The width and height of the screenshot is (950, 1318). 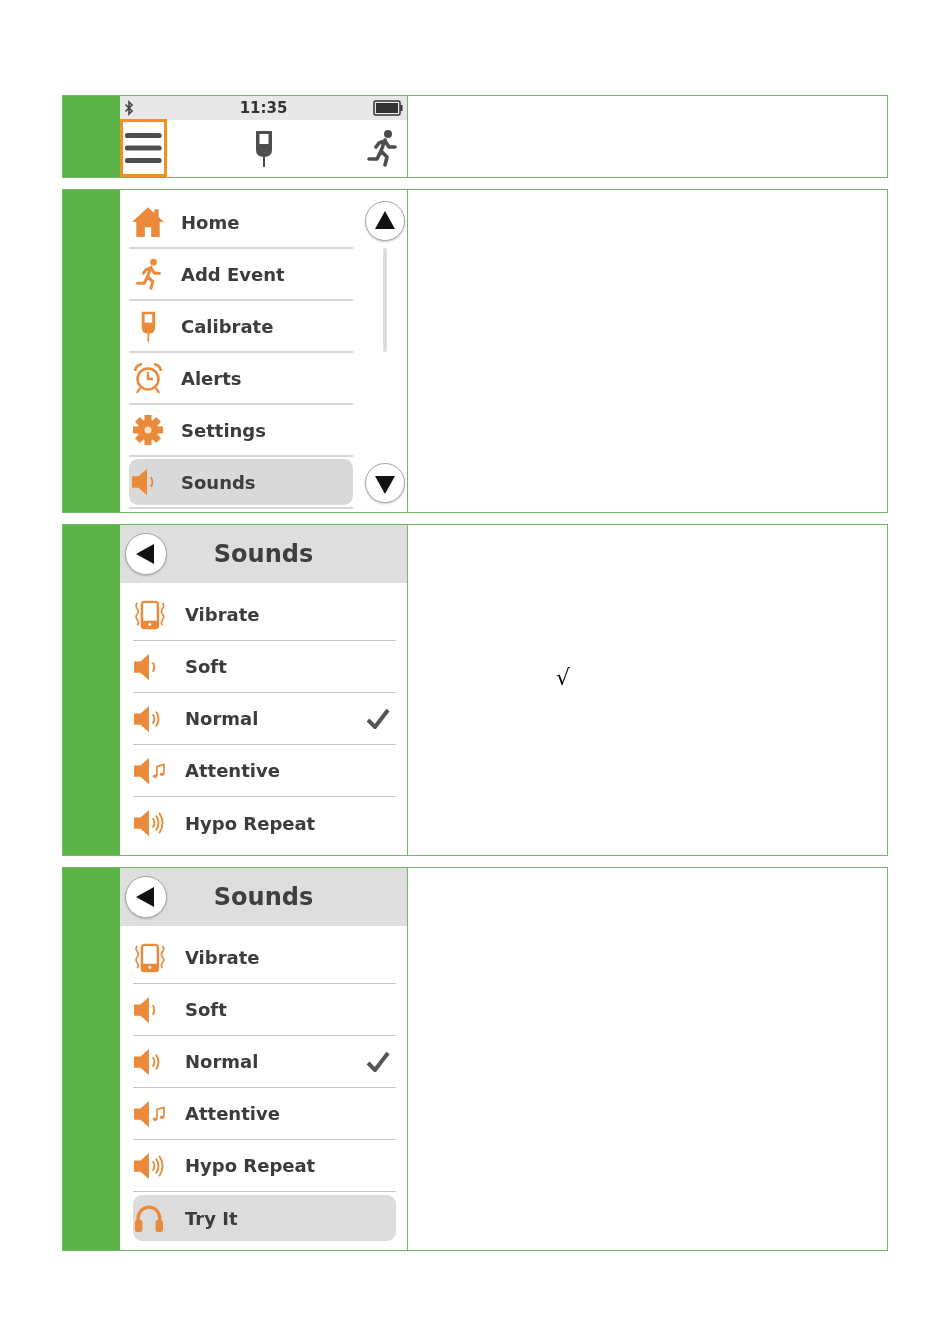 I want to click on menu-item: Settings, so click(x=241, y=430).